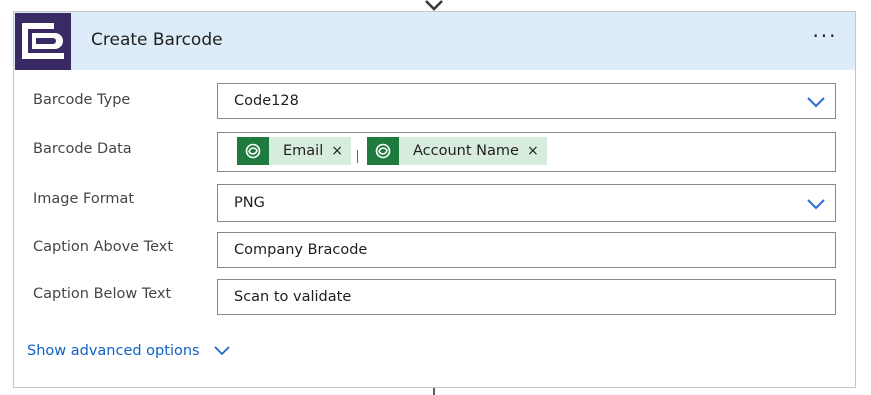  I want to click on text-cursor, so click(357, 156).